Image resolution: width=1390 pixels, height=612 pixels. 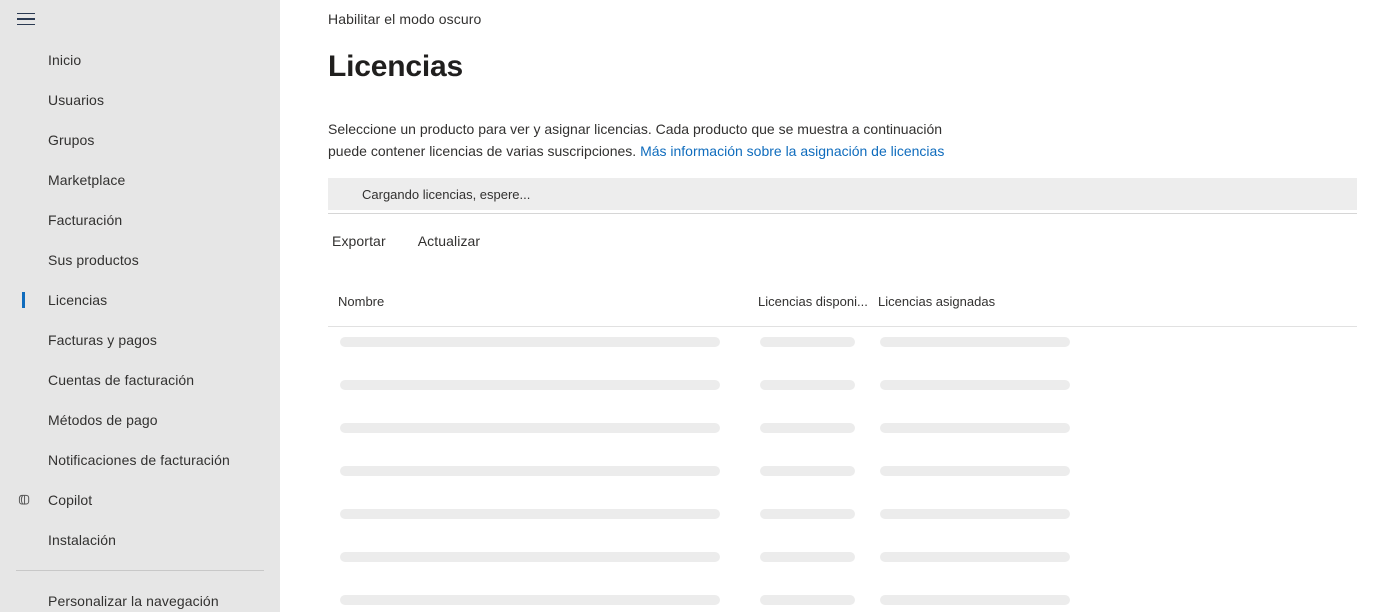 I want to click on sidebar-item-cuentas-de-facturacion: Cuentas de facturación, so click(x=140, y=380).